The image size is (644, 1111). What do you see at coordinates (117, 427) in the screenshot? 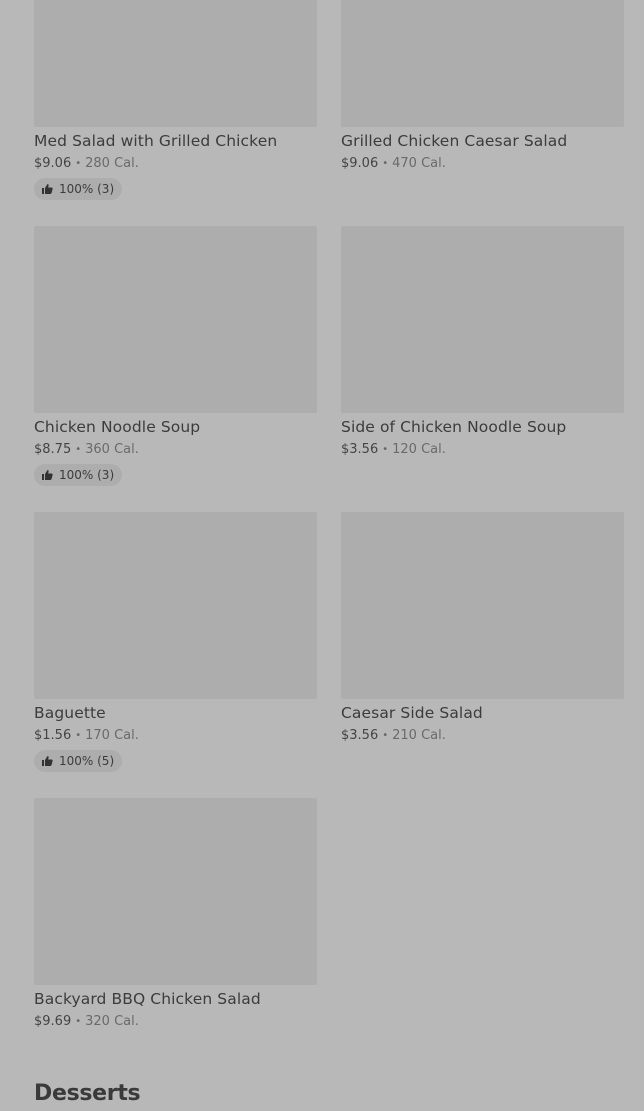
I see `menu-item-name: Chicken Noodle Soup` at bounding box center [117, 427].